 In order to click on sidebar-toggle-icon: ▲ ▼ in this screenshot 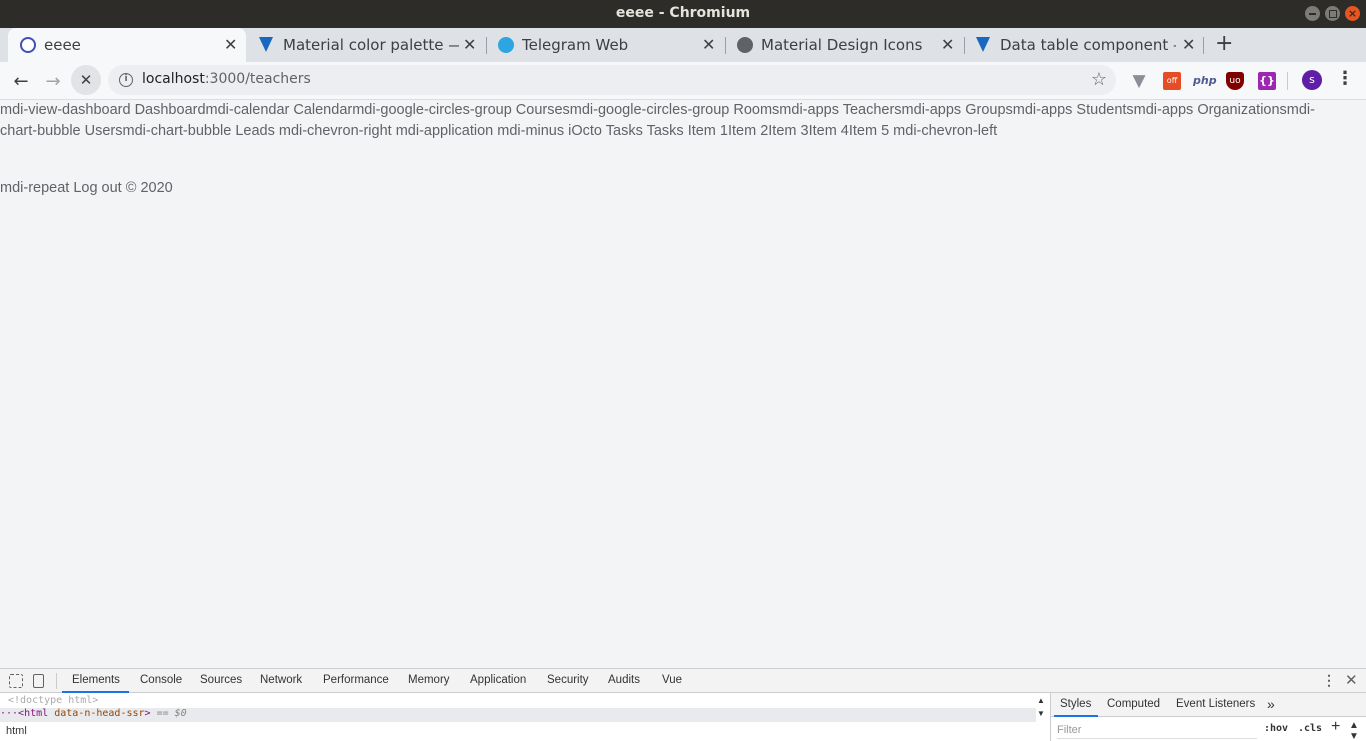, I will do `click(1354, 730)`.